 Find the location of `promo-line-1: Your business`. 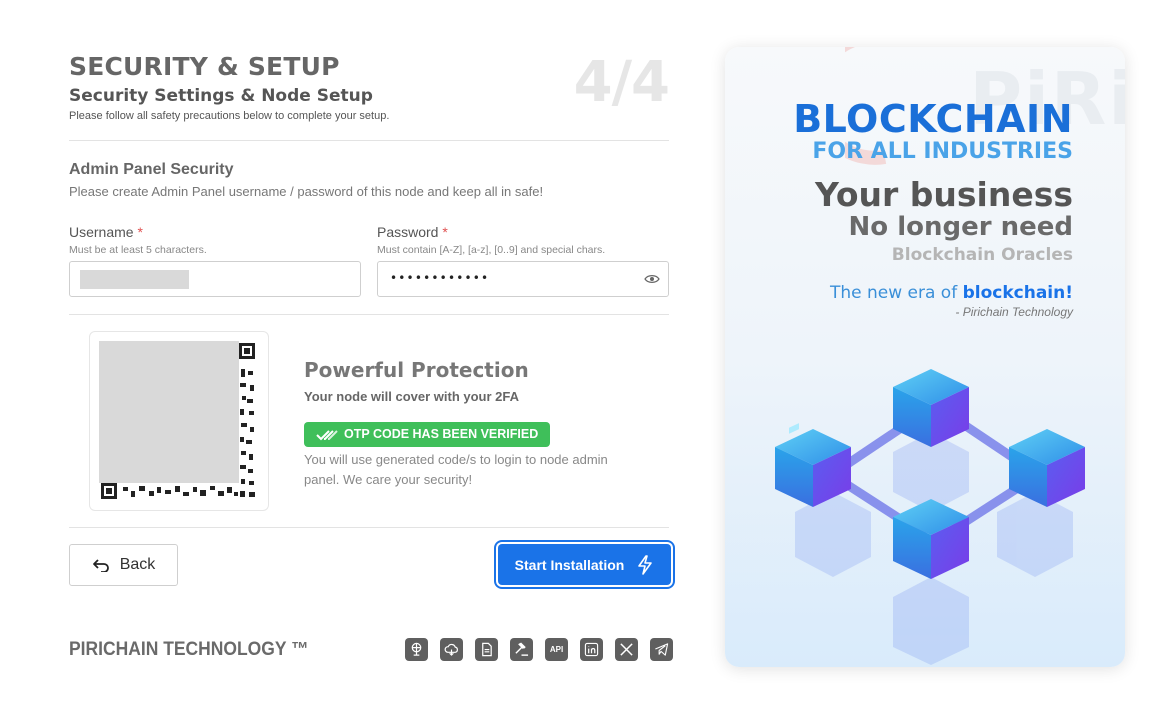

promo-line-1: Your business is located at coordinates (943, 194).